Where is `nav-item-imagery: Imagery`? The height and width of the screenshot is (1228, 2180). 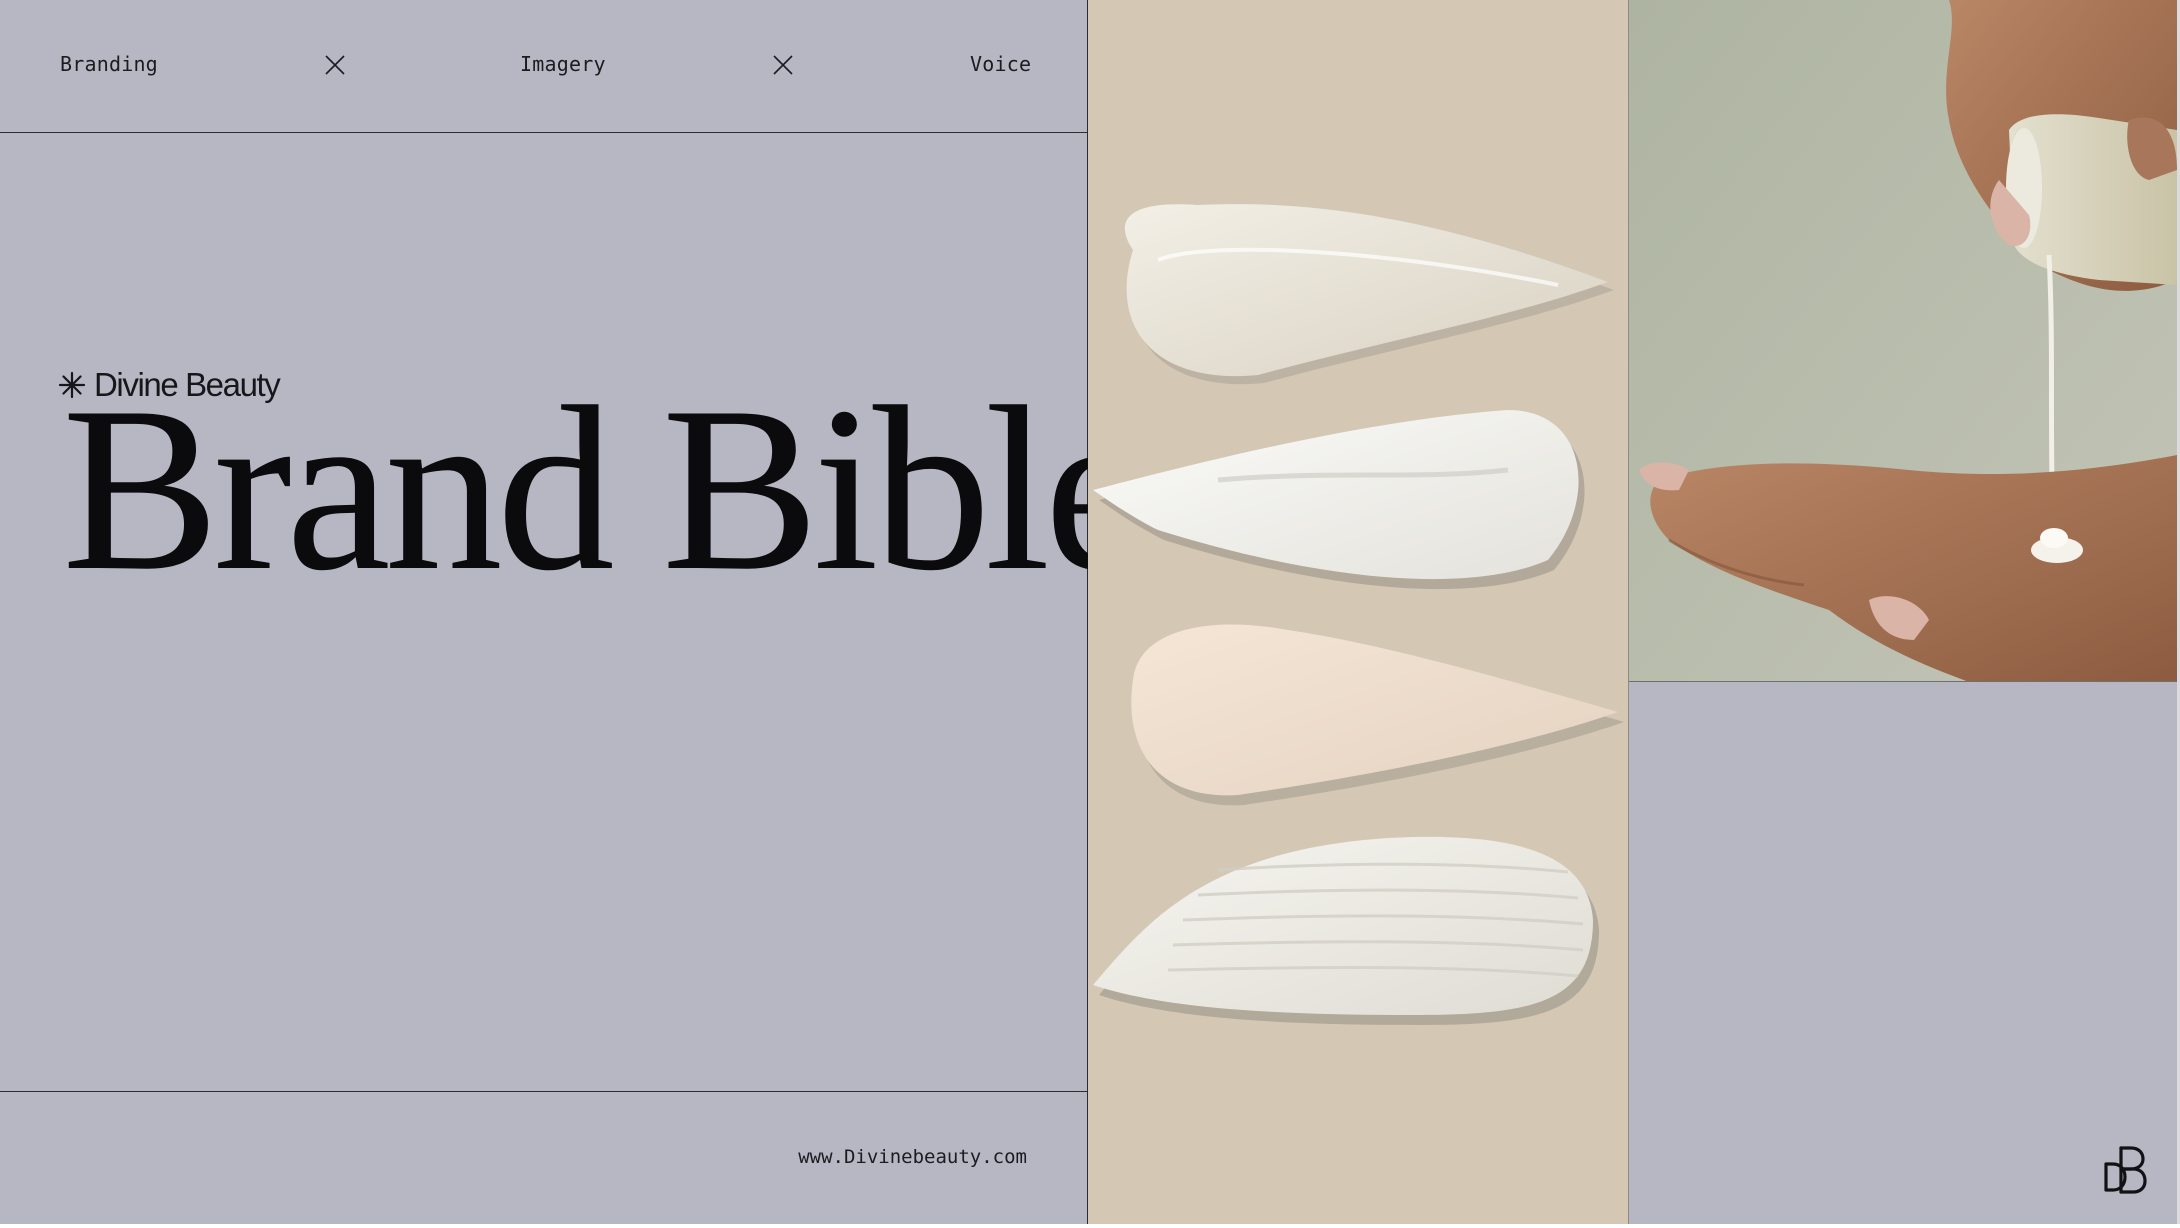 nav-item-imagery: Imagery is located at coordinates (563, 64).